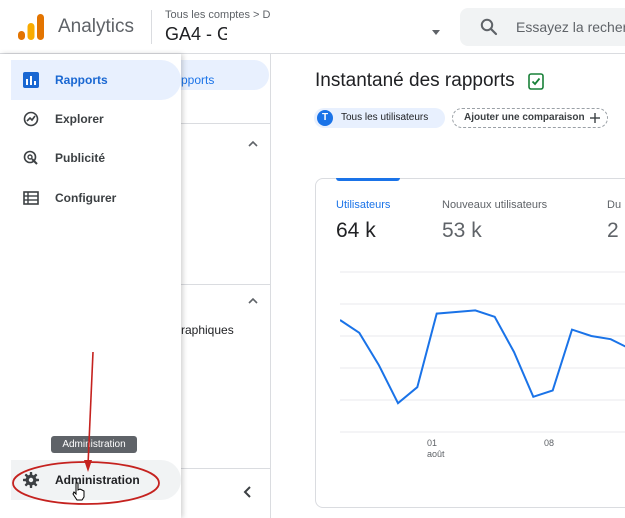 The height and width of the screenshot is (518, 625). What do you see at coordinates (462, 230) in the screenshot?
I see `metric-value: 53 k` at bounding box center [462, 230].